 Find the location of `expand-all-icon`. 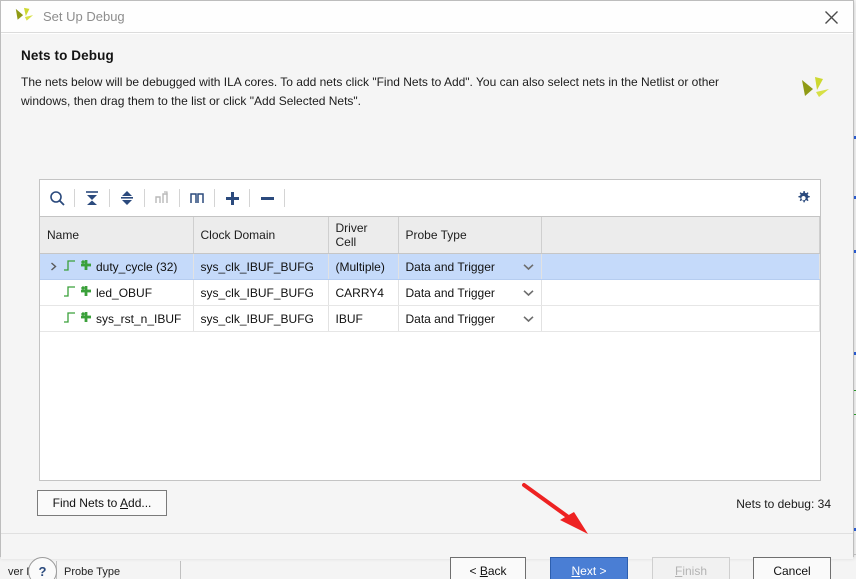

expand-all-icon is located at coordinates (127, 198).